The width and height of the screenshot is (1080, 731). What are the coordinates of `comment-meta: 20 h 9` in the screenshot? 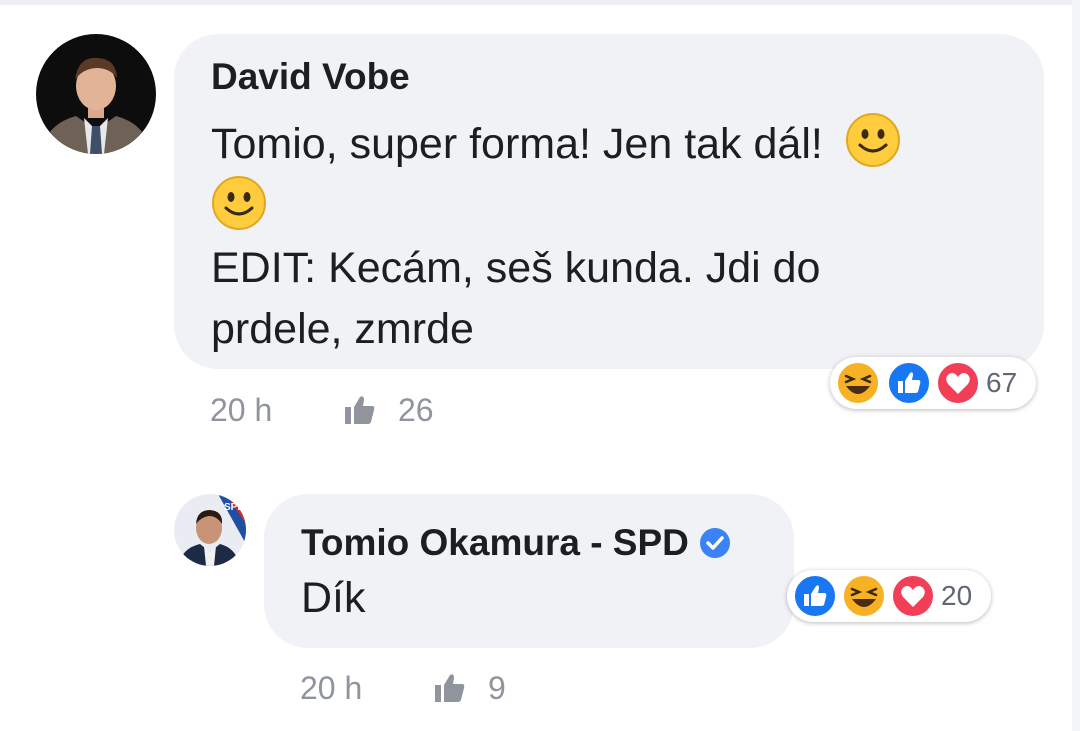 It's located at (430, 690).